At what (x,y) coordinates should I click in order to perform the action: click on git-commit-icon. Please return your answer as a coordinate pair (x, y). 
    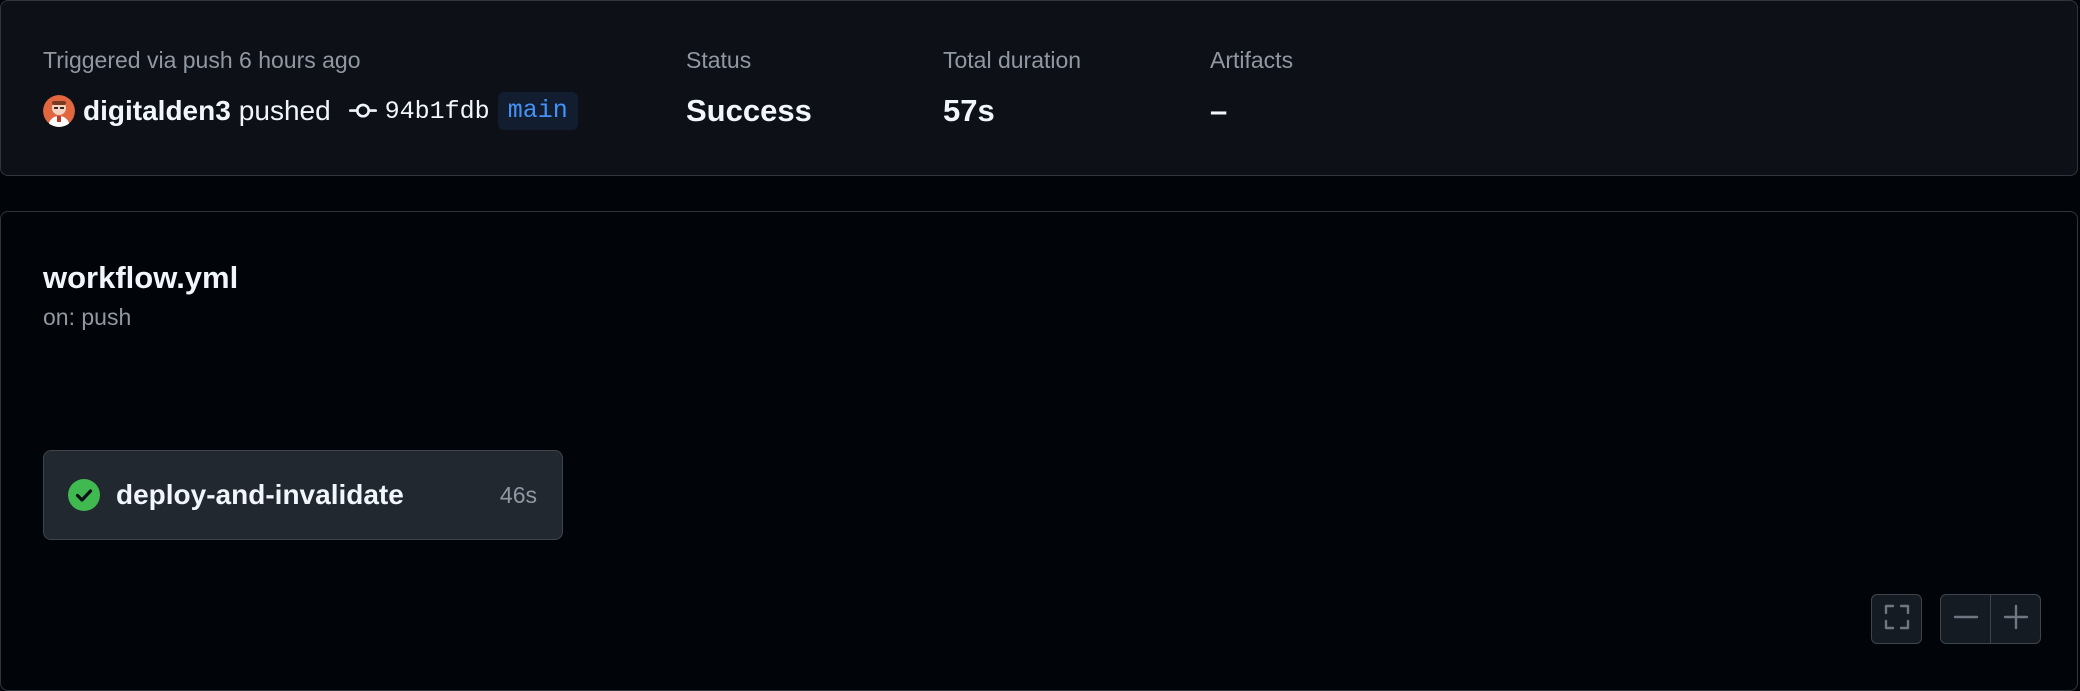
    Looking at the image, I should click on (362, 111).